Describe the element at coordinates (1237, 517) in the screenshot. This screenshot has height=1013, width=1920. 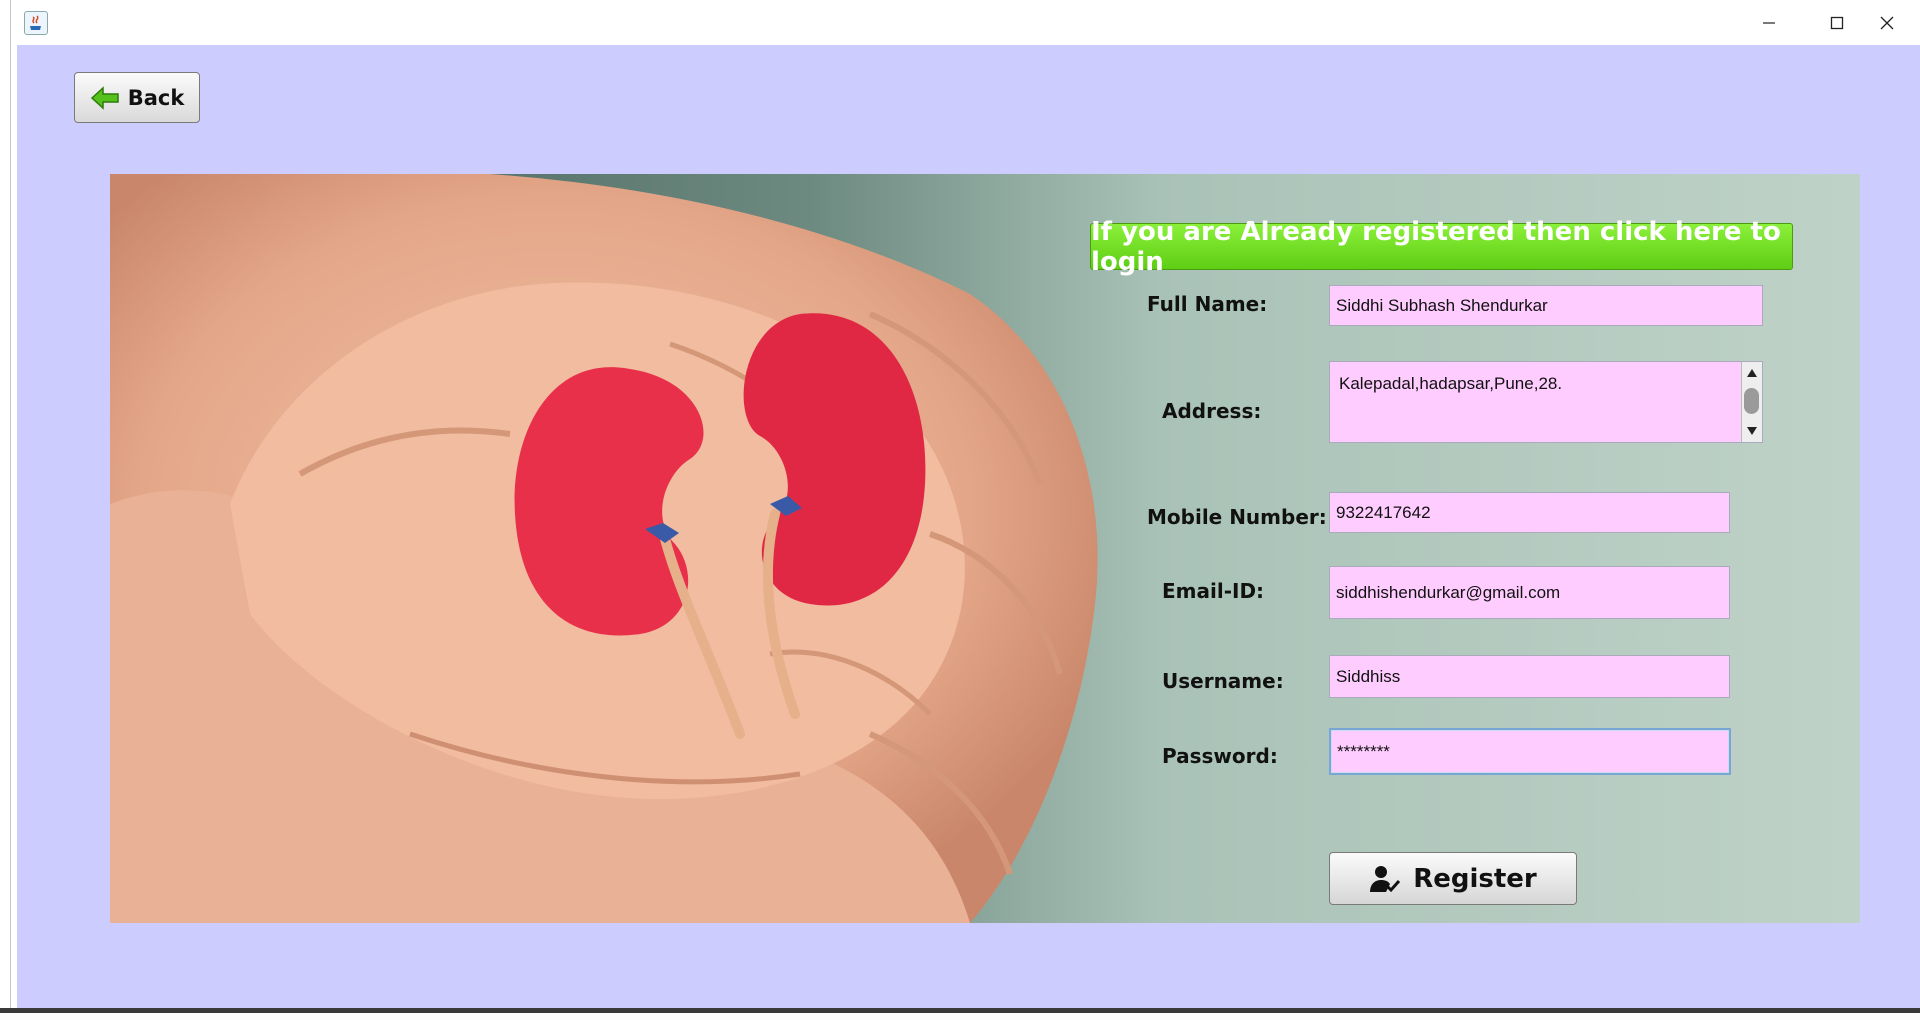
I see `mobile-number-label: Mobile Number:` at that location.